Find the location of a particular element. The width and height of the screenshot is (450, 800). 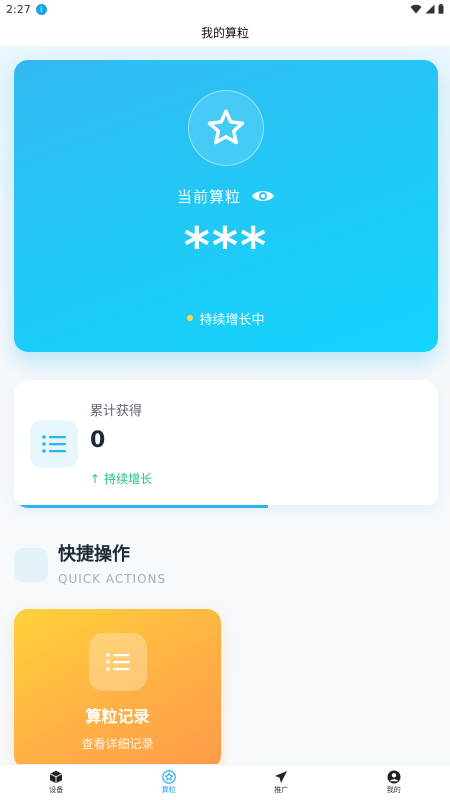

page-title: 我的算粒 is located at coordinates (224, 32).